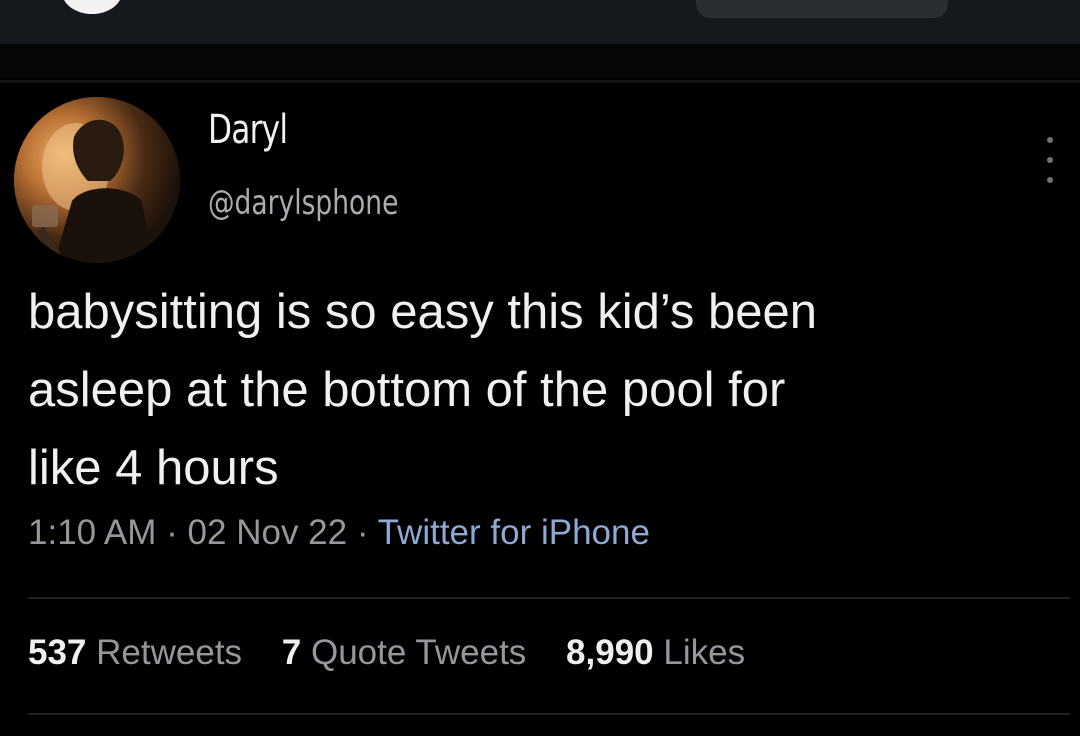  What do you see at coordinates (248, 130) in the screenshot?
I see `display-name: Daryl` at bounding box center [248, 130].